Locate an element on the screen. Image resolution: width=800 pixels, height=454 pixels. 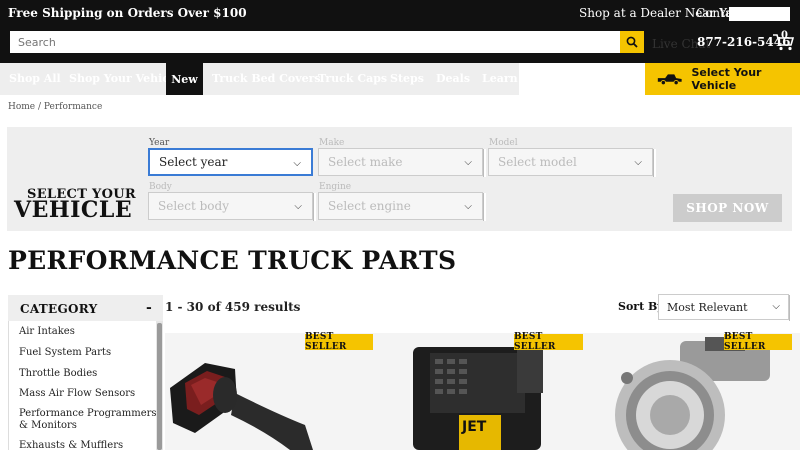
year-label: Year is located at coordinates (159, 143).